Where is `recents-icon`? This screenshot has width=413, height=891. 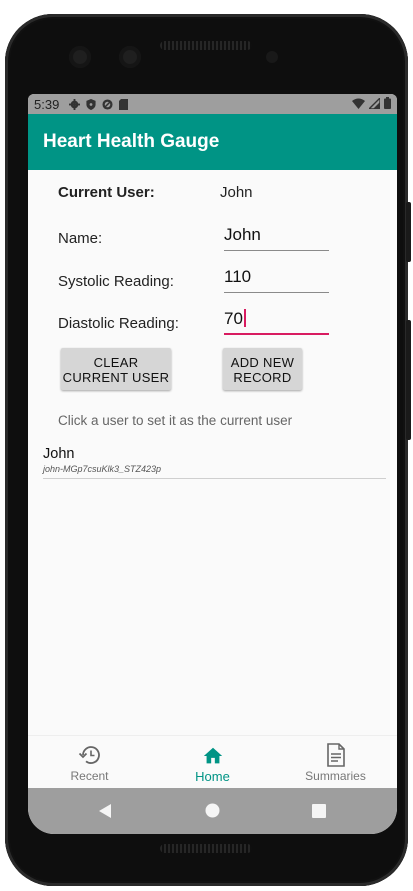
recents-icon is located at coordinates (319, 811).